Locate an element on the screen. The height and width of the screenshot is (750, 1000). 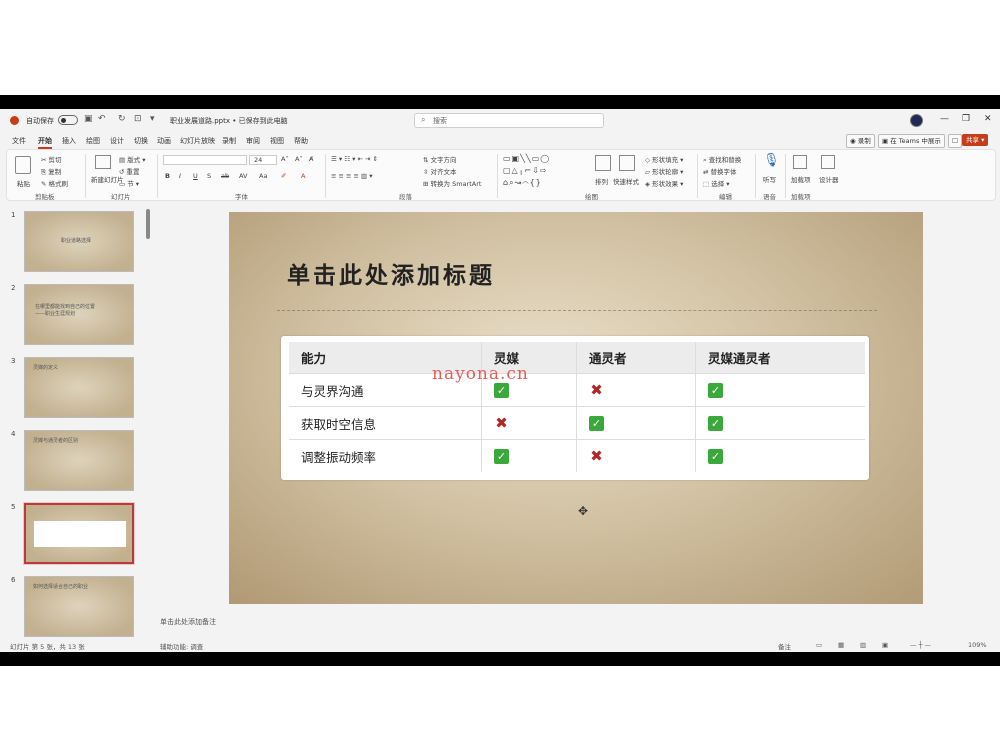
slide-thumbnail-2: 在哪里都能找到自己的位置 ——职业生涯规划 is located at coordinates (79, 314).